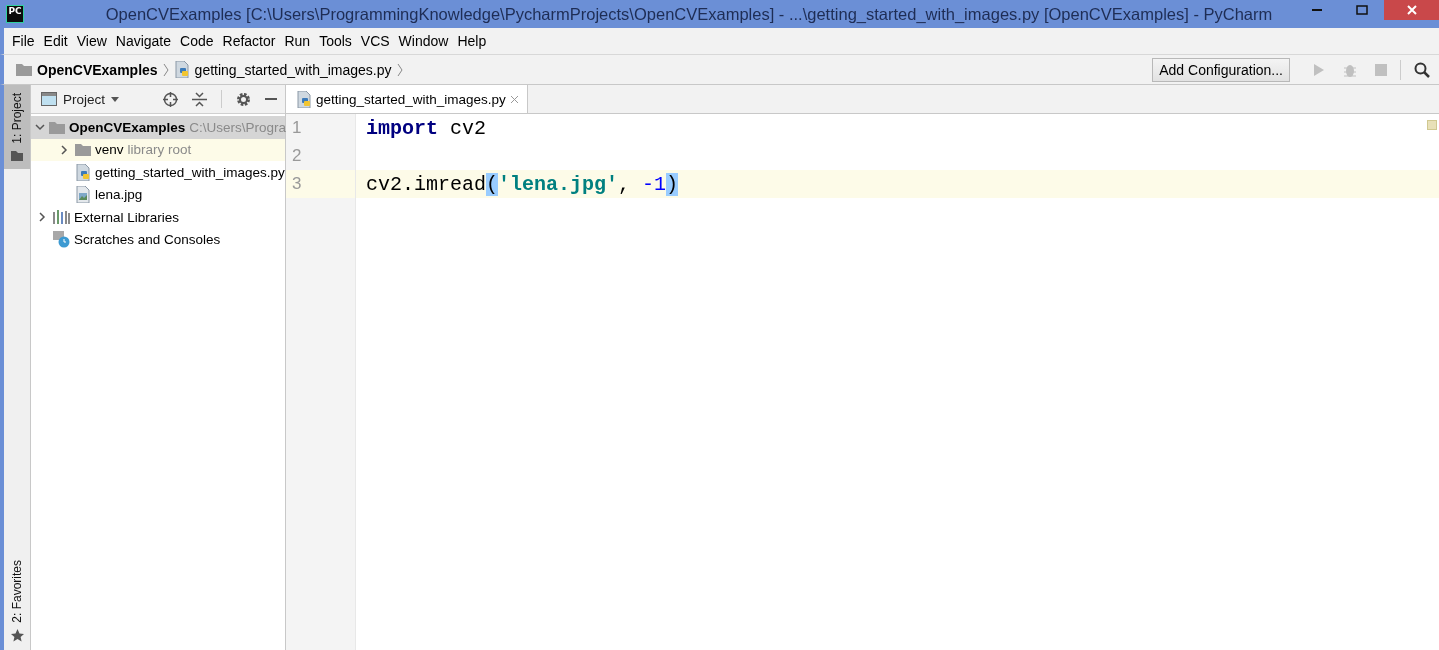  I want to click on path-hint: C:\Users\Progra, so click(238, 127).